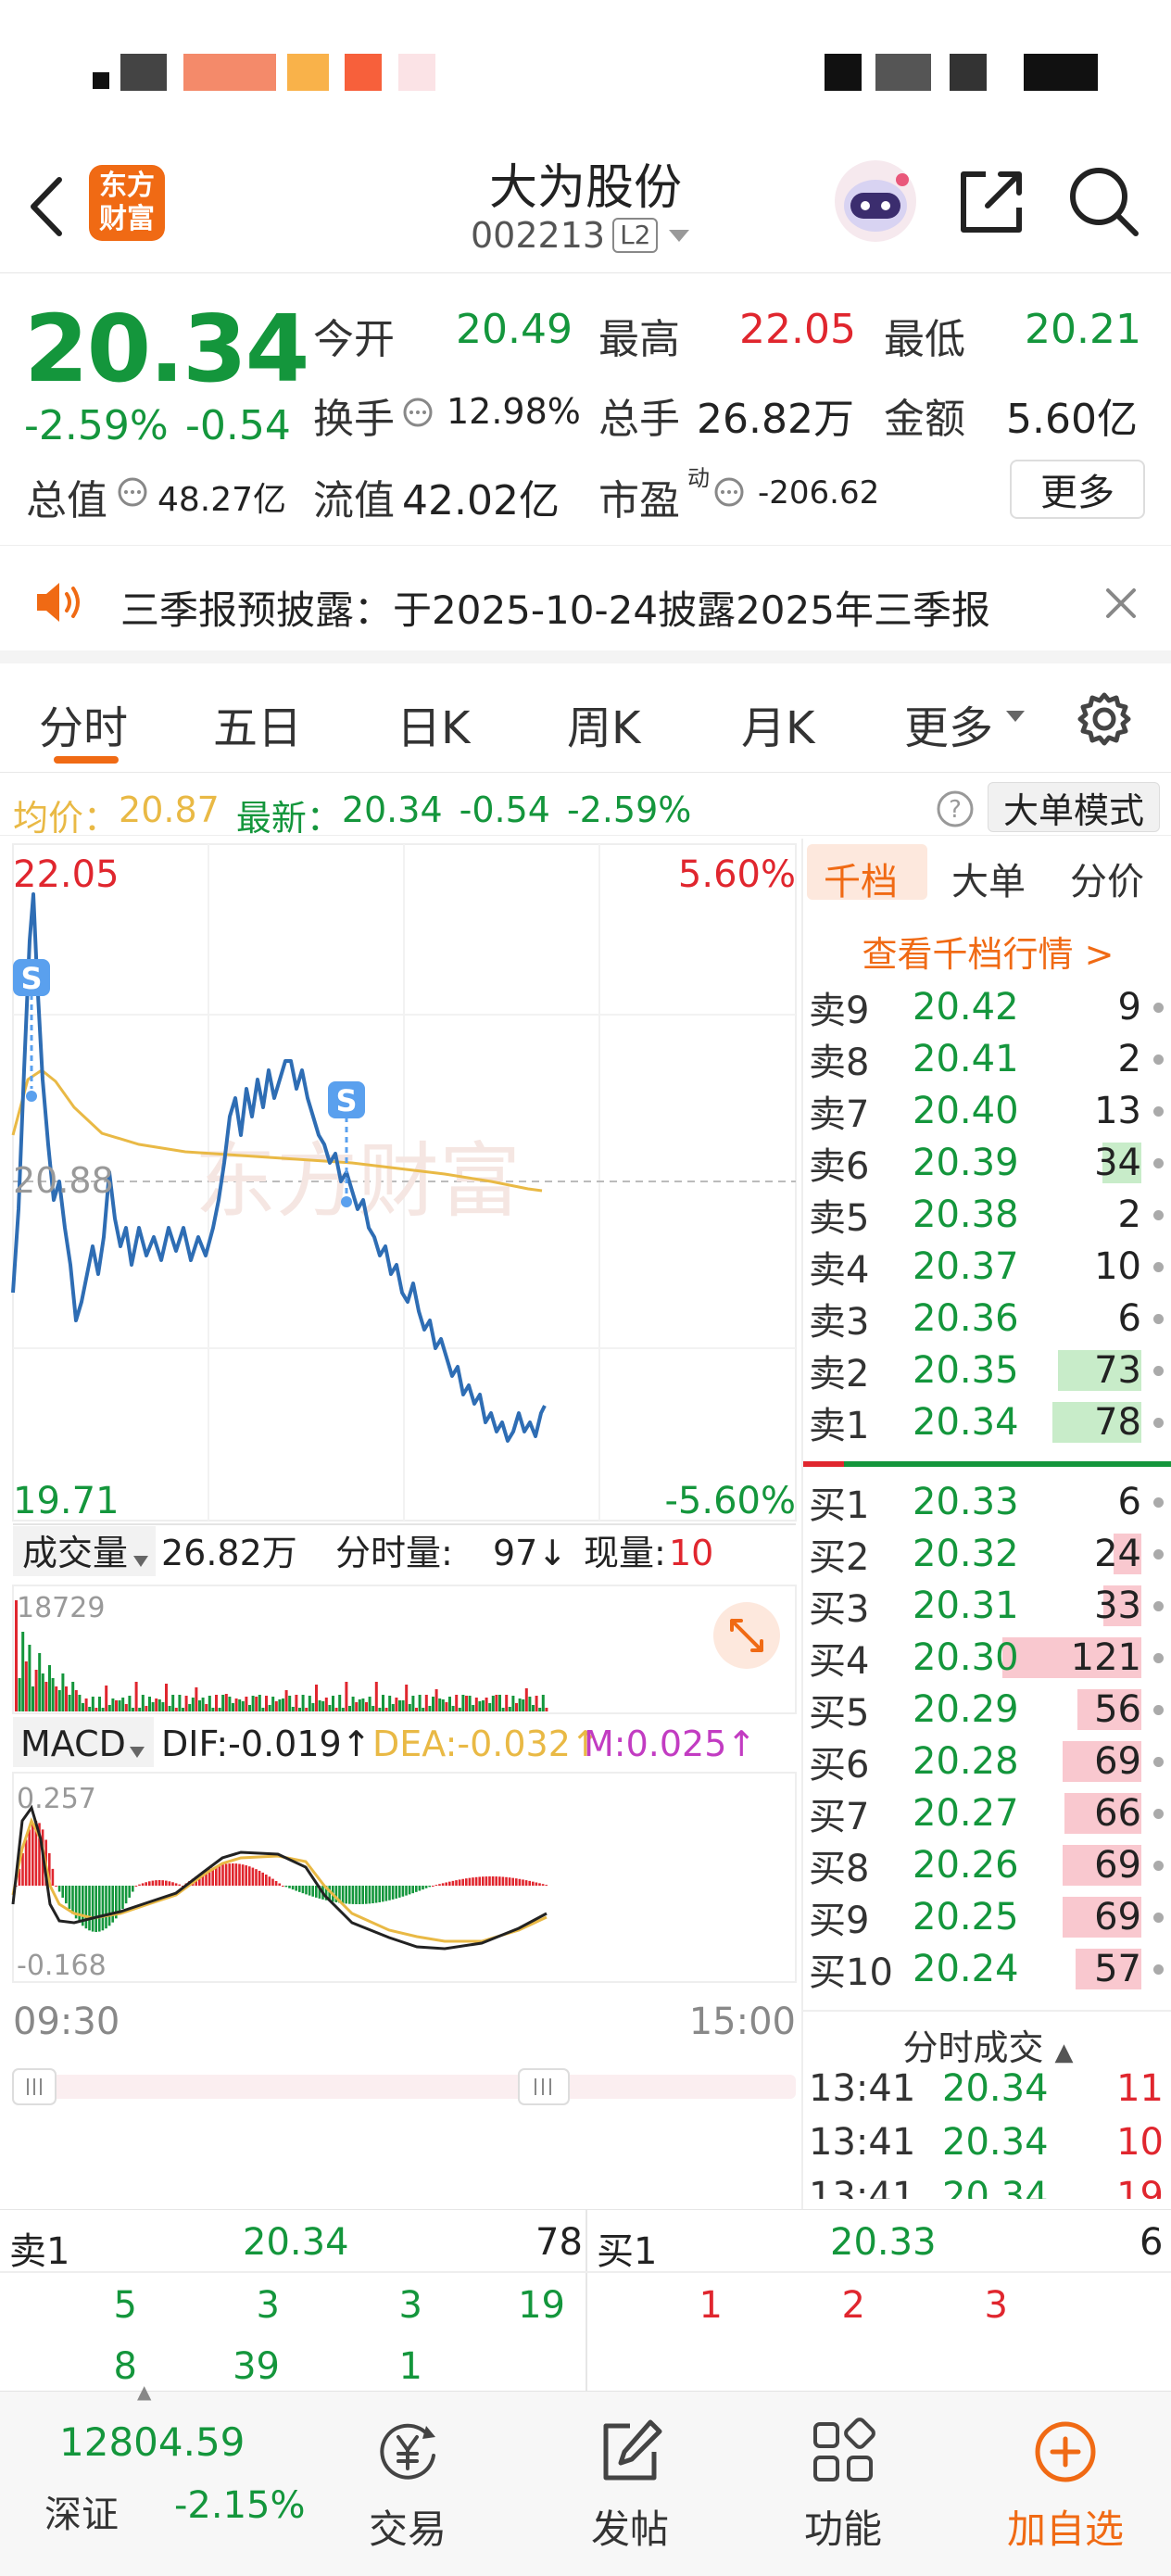 This screenshot has height=2576, width=1171. What do you see at coordinates (144, 2391) in the screenshot?
I see `caret-up-icon: ▲` at bounding box center [144, 2391].